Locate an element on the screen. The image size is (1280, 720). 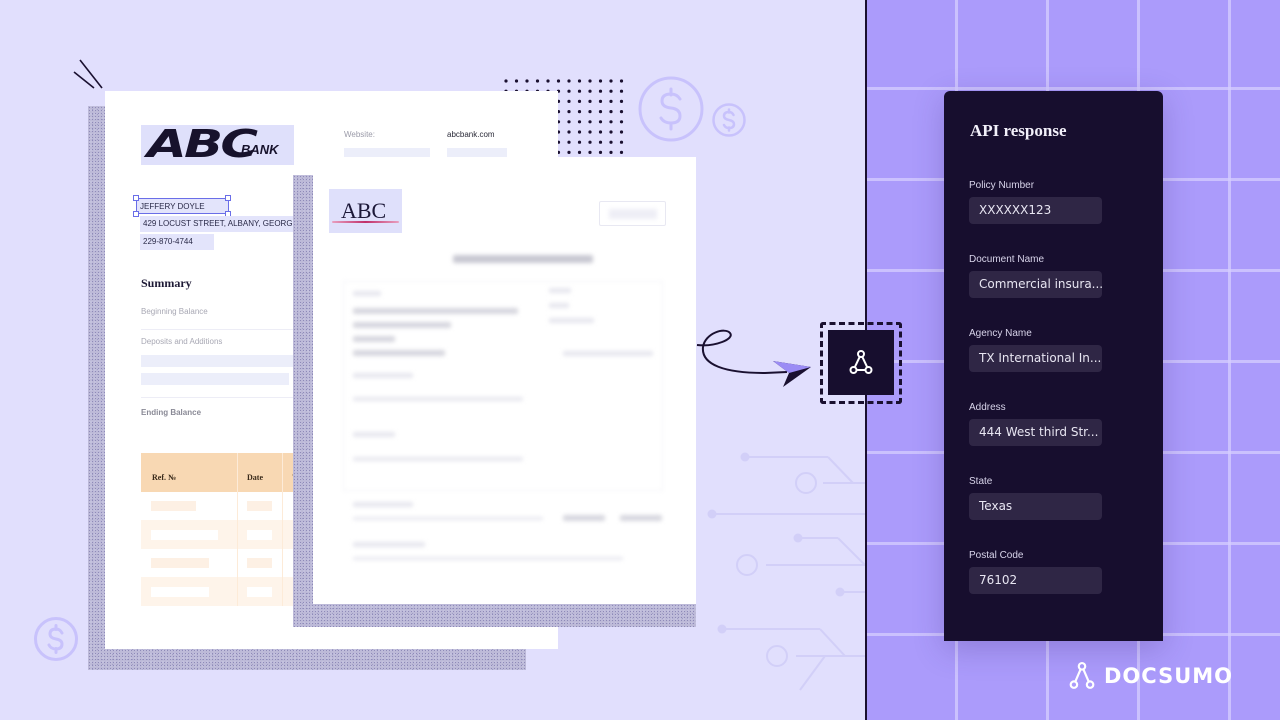
dollar-coin-icon is located at coordinates (671, 109).